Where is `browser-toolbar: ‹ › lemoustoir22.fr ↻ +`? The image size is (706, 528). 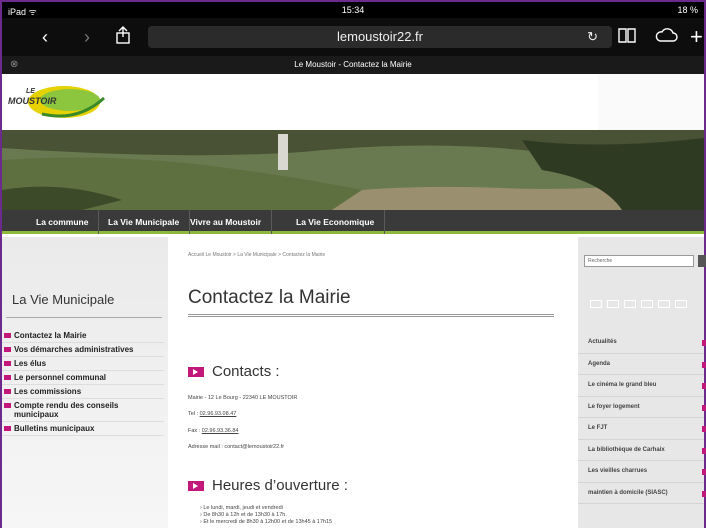
browser-toolbar: ‹ › lemoustoir22.fr ↻ + is located at coordinates (353, 37).